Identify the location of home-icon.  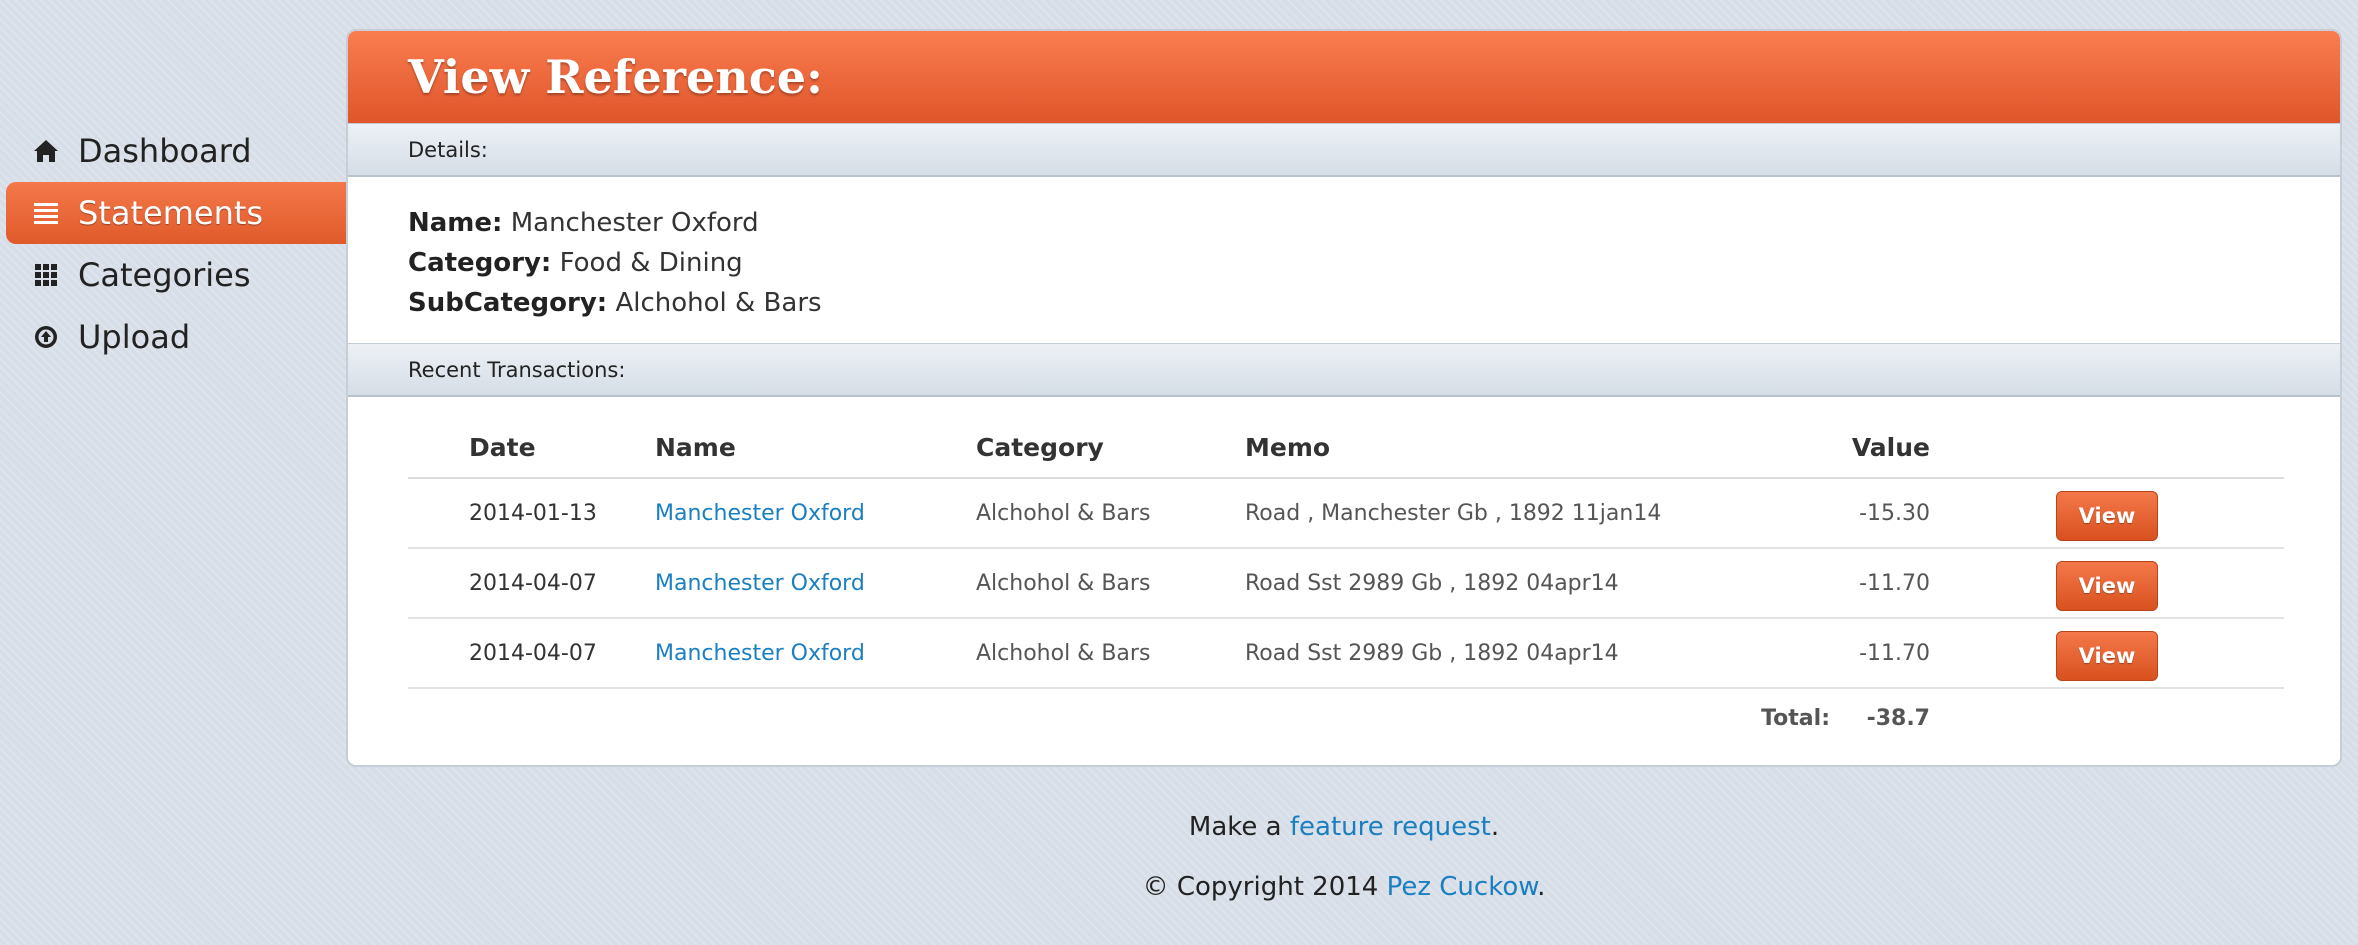
(46, 151).